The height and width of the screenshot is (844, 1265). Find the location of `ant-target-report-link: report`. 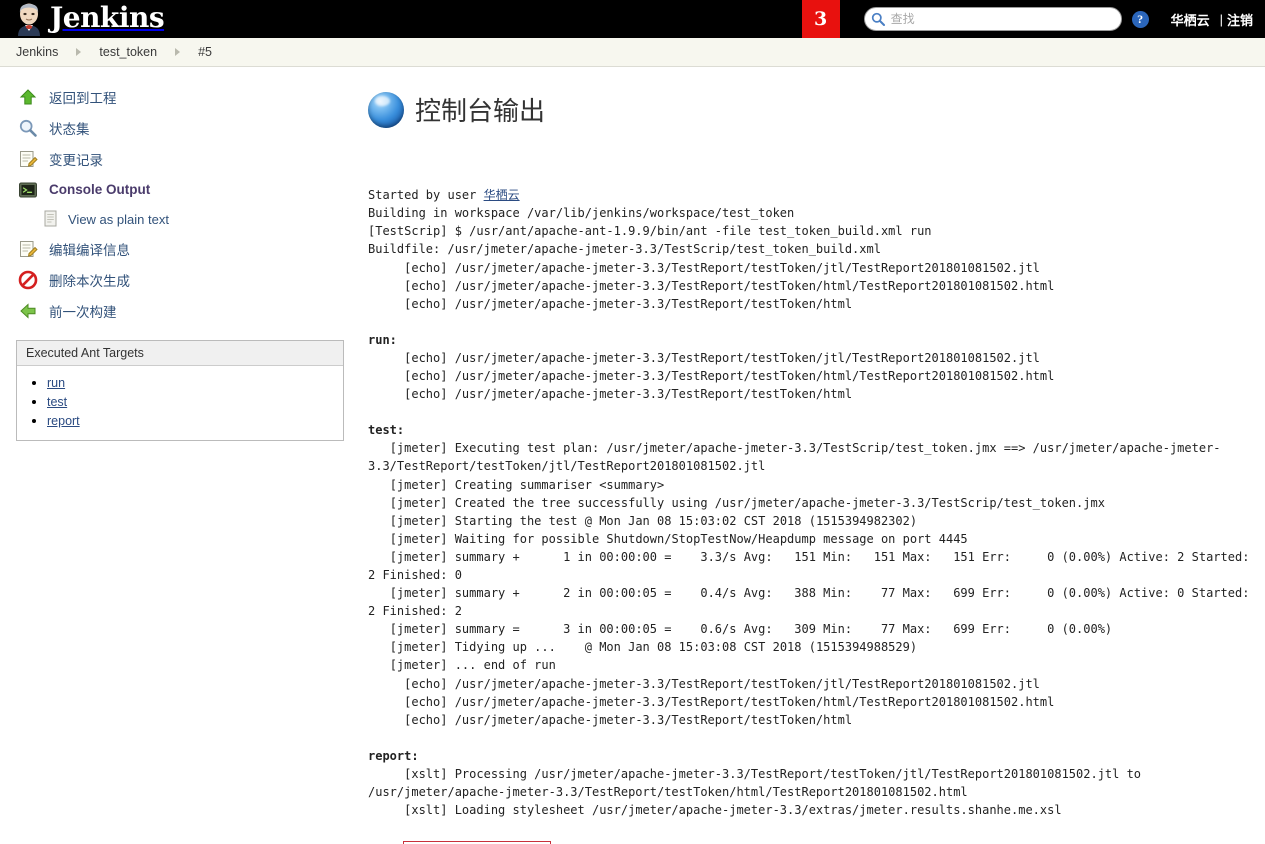

ant-target-report-link: report is located at coordinates (63, 421).